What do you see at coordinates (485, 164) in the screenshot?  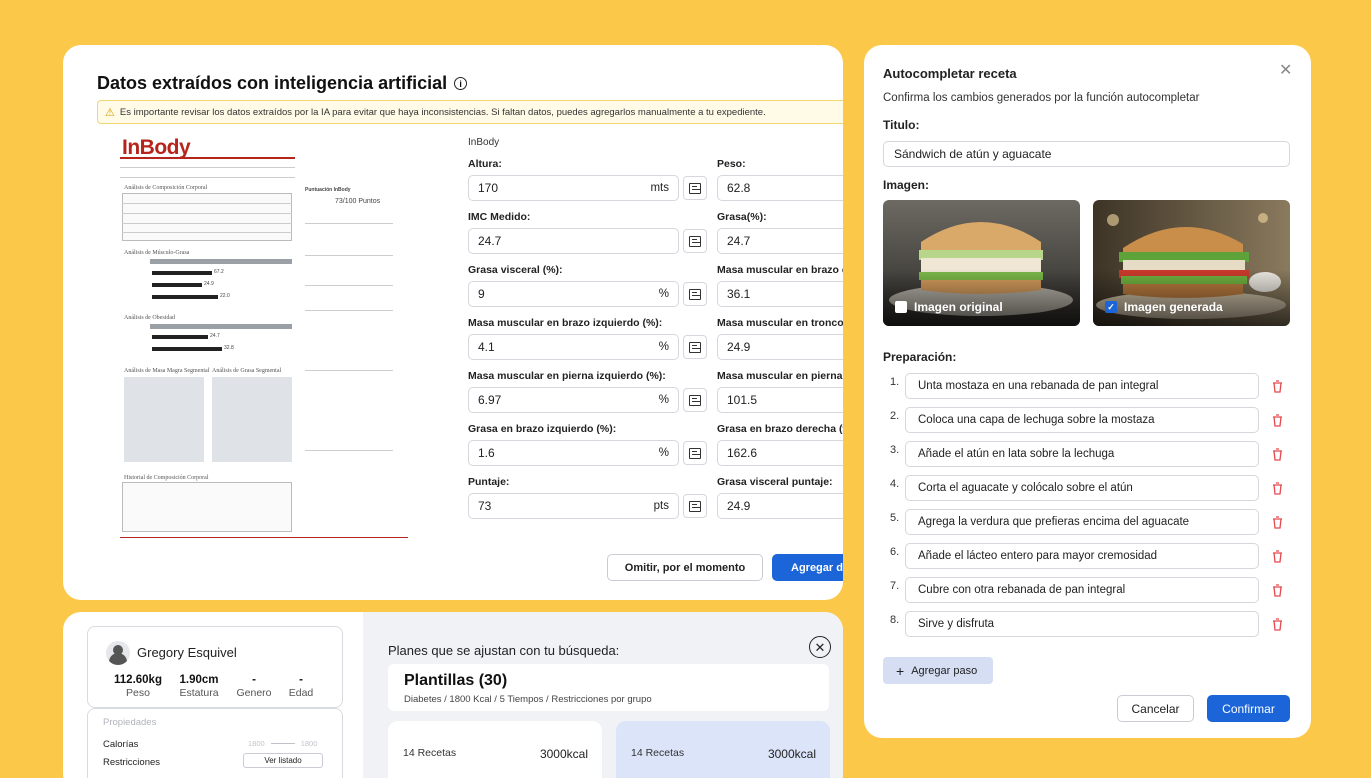 I see `field-label: Altura:` at bounding box center [485, 164].